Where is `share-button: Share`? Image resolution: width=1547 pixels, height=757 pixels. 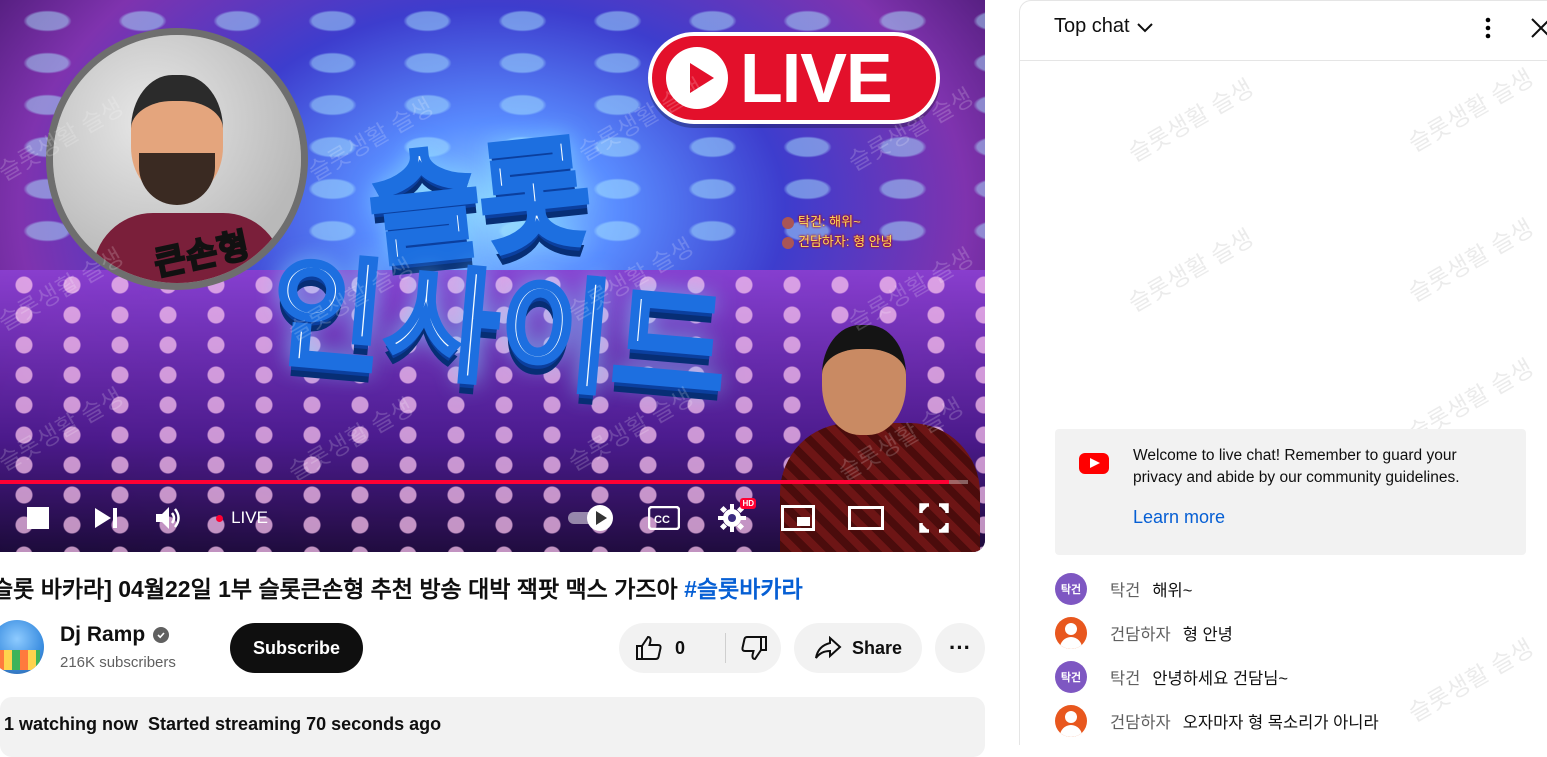
share-button: Share is located at coordinates (858, 648).